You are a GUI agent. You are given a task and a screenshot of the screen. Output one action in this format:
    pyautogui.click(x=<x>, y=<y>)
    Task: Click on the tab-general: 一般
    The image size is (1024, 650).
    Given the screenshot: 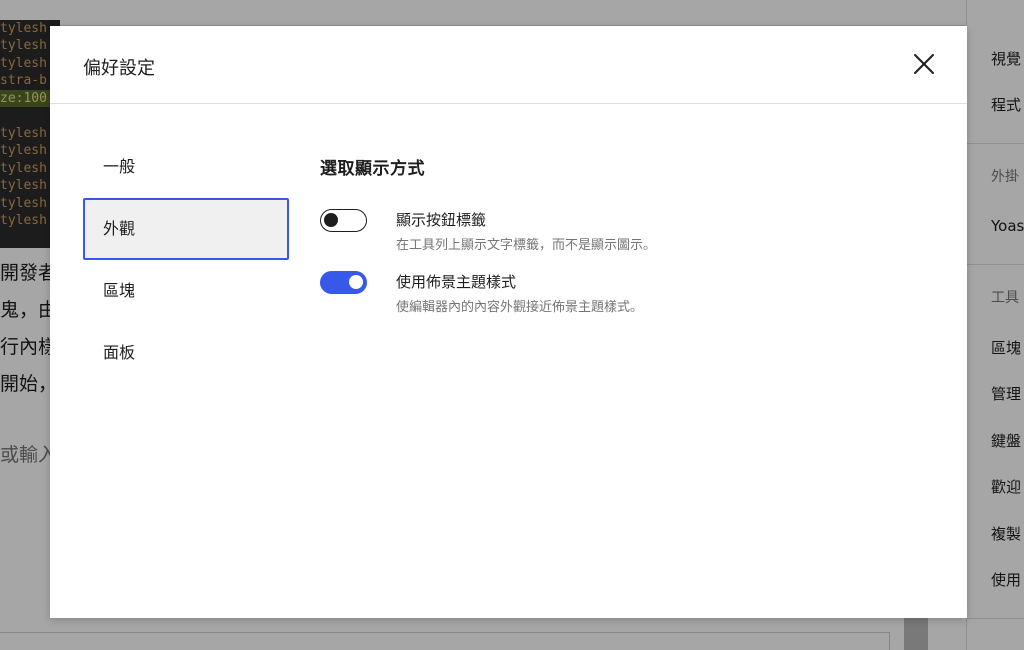 What is the action you would take?
    pyautogui.click(x=186, y=167)
    